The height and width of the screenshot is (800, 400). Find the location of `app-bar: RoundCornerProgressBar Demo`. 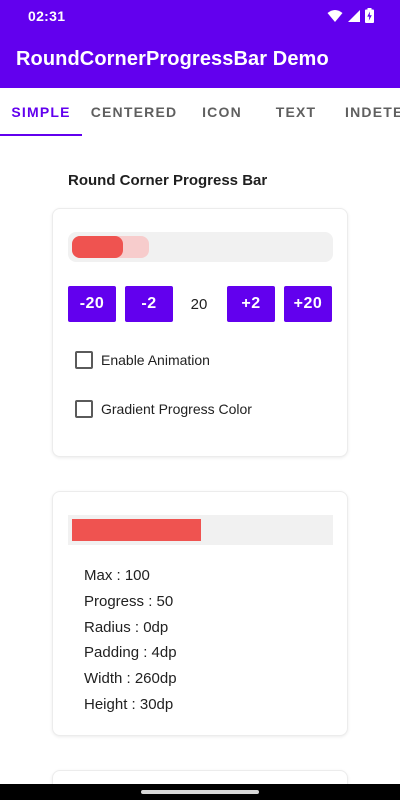

app-bar: RoundCornerProgressBar Demo is located at coordinates (200, 60).